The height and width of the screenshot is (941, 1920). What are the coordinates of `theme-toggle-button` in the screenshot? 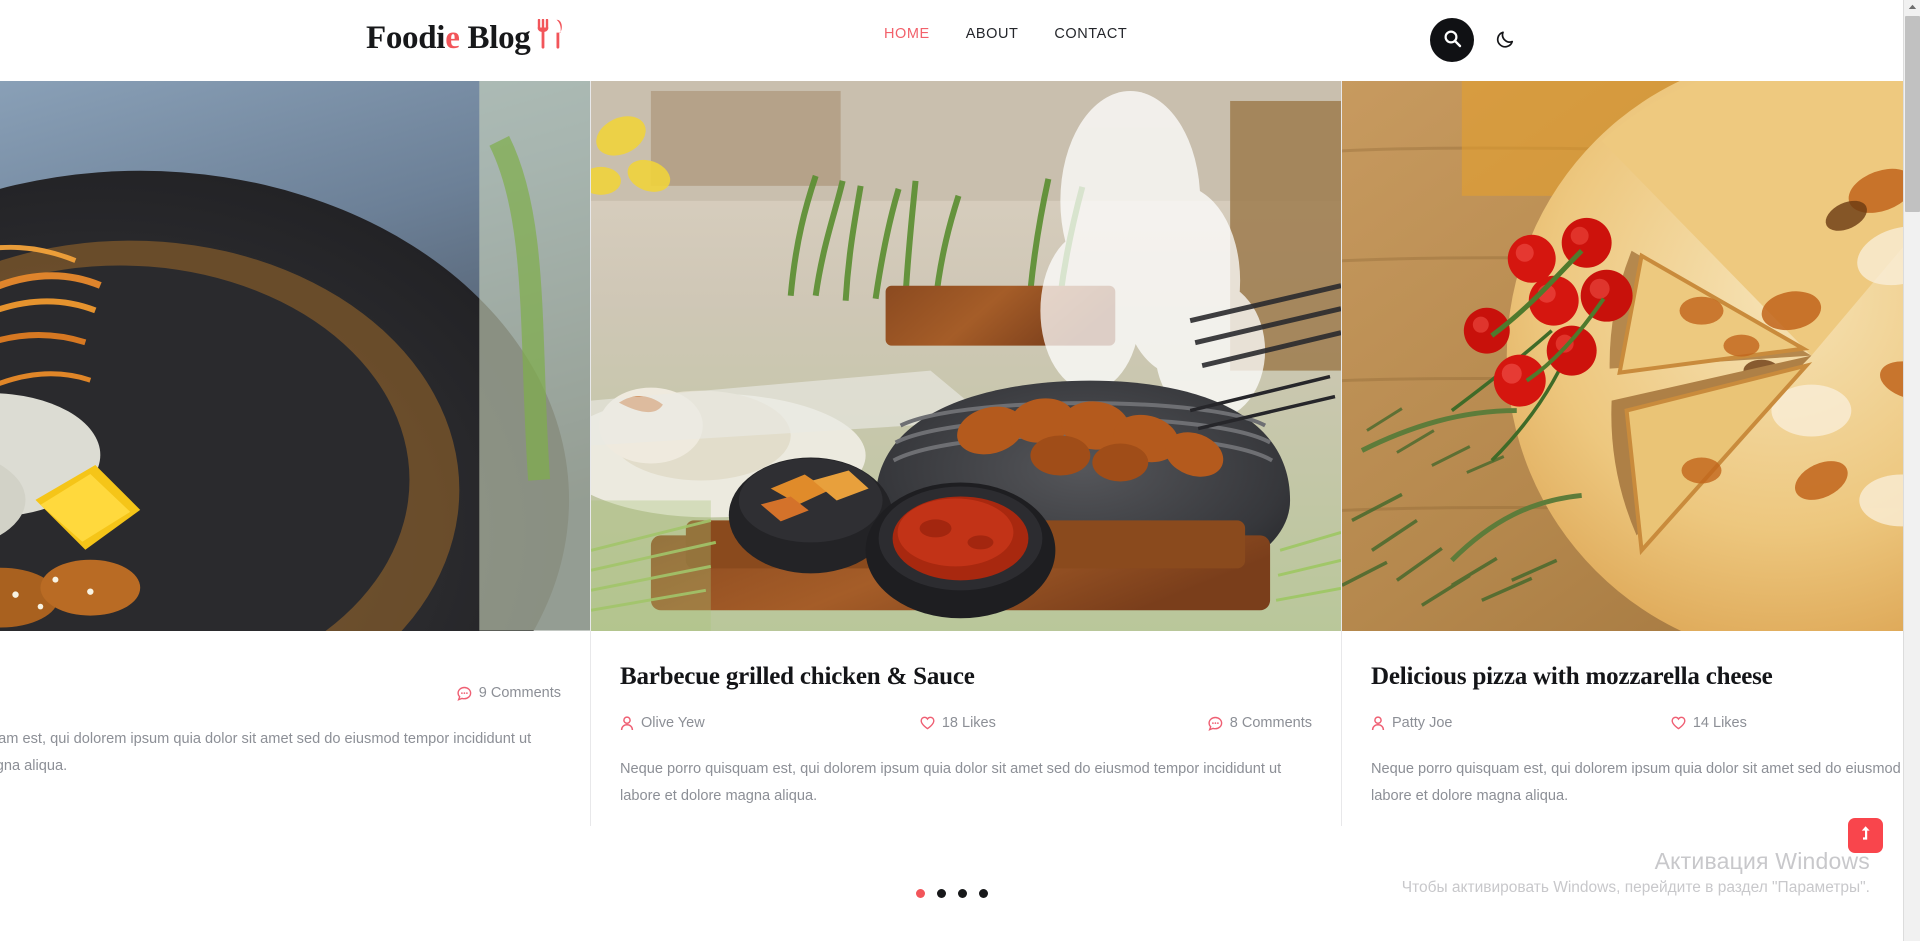 It's located at (1506, 40).